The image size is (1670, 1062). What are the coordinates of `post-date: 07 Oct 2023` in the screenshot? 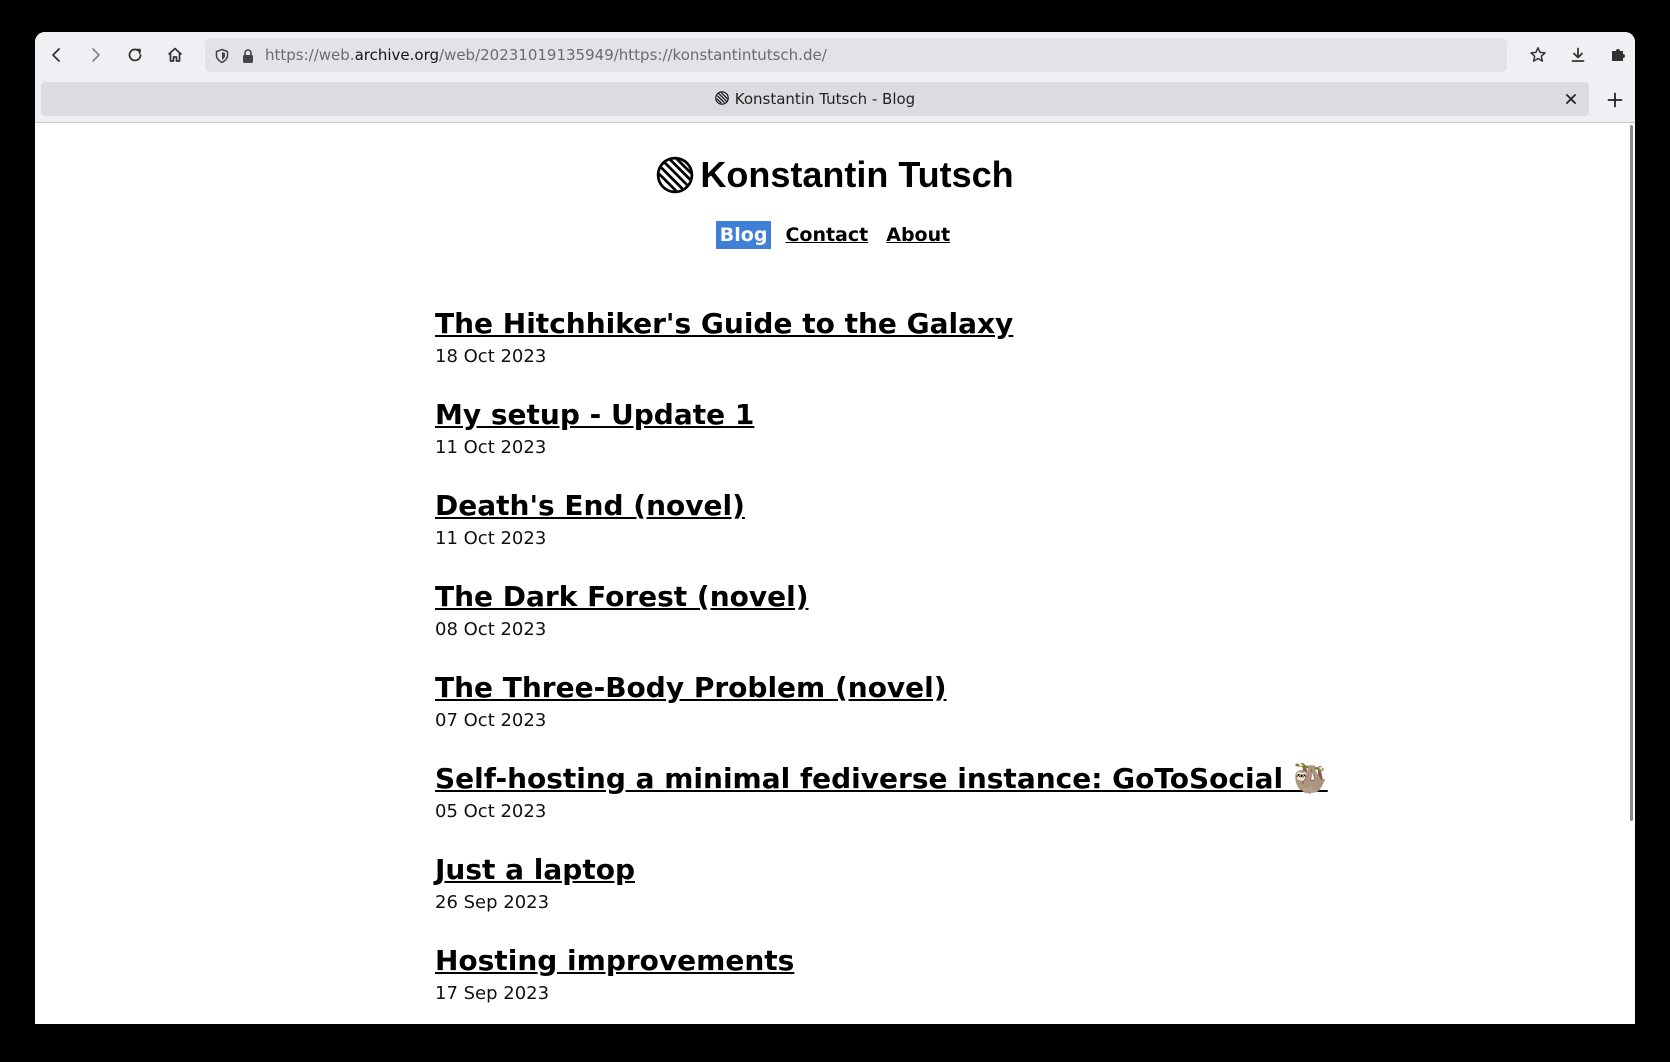 It's located at (491, 720).